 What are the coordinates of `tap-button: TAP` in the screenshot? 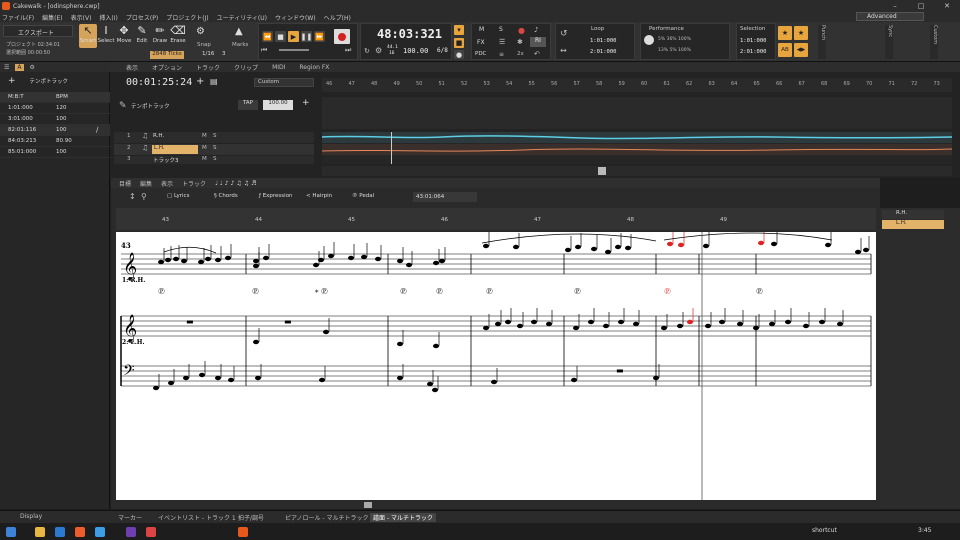 It's located at (248, 105).